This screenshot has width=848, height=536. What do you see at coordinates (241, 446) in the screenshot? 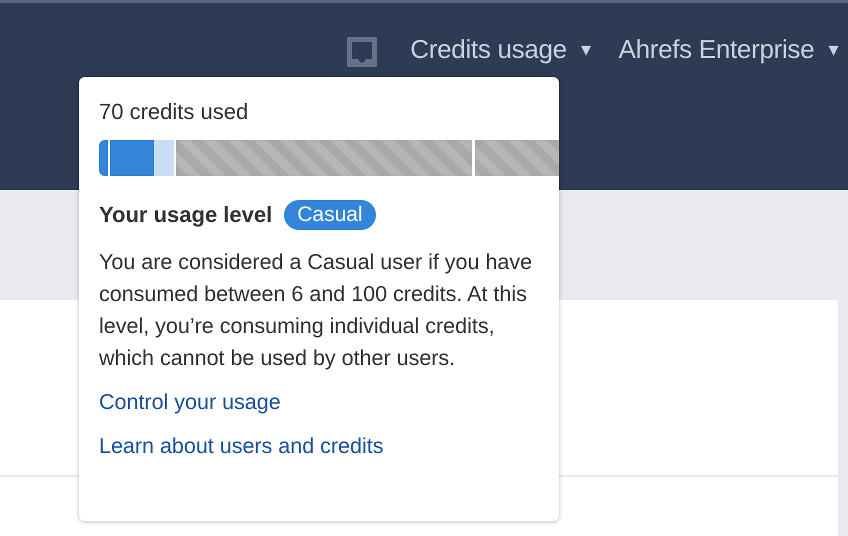
I see `help-link: Learn about users and credits` at bounding box center [241, 446].